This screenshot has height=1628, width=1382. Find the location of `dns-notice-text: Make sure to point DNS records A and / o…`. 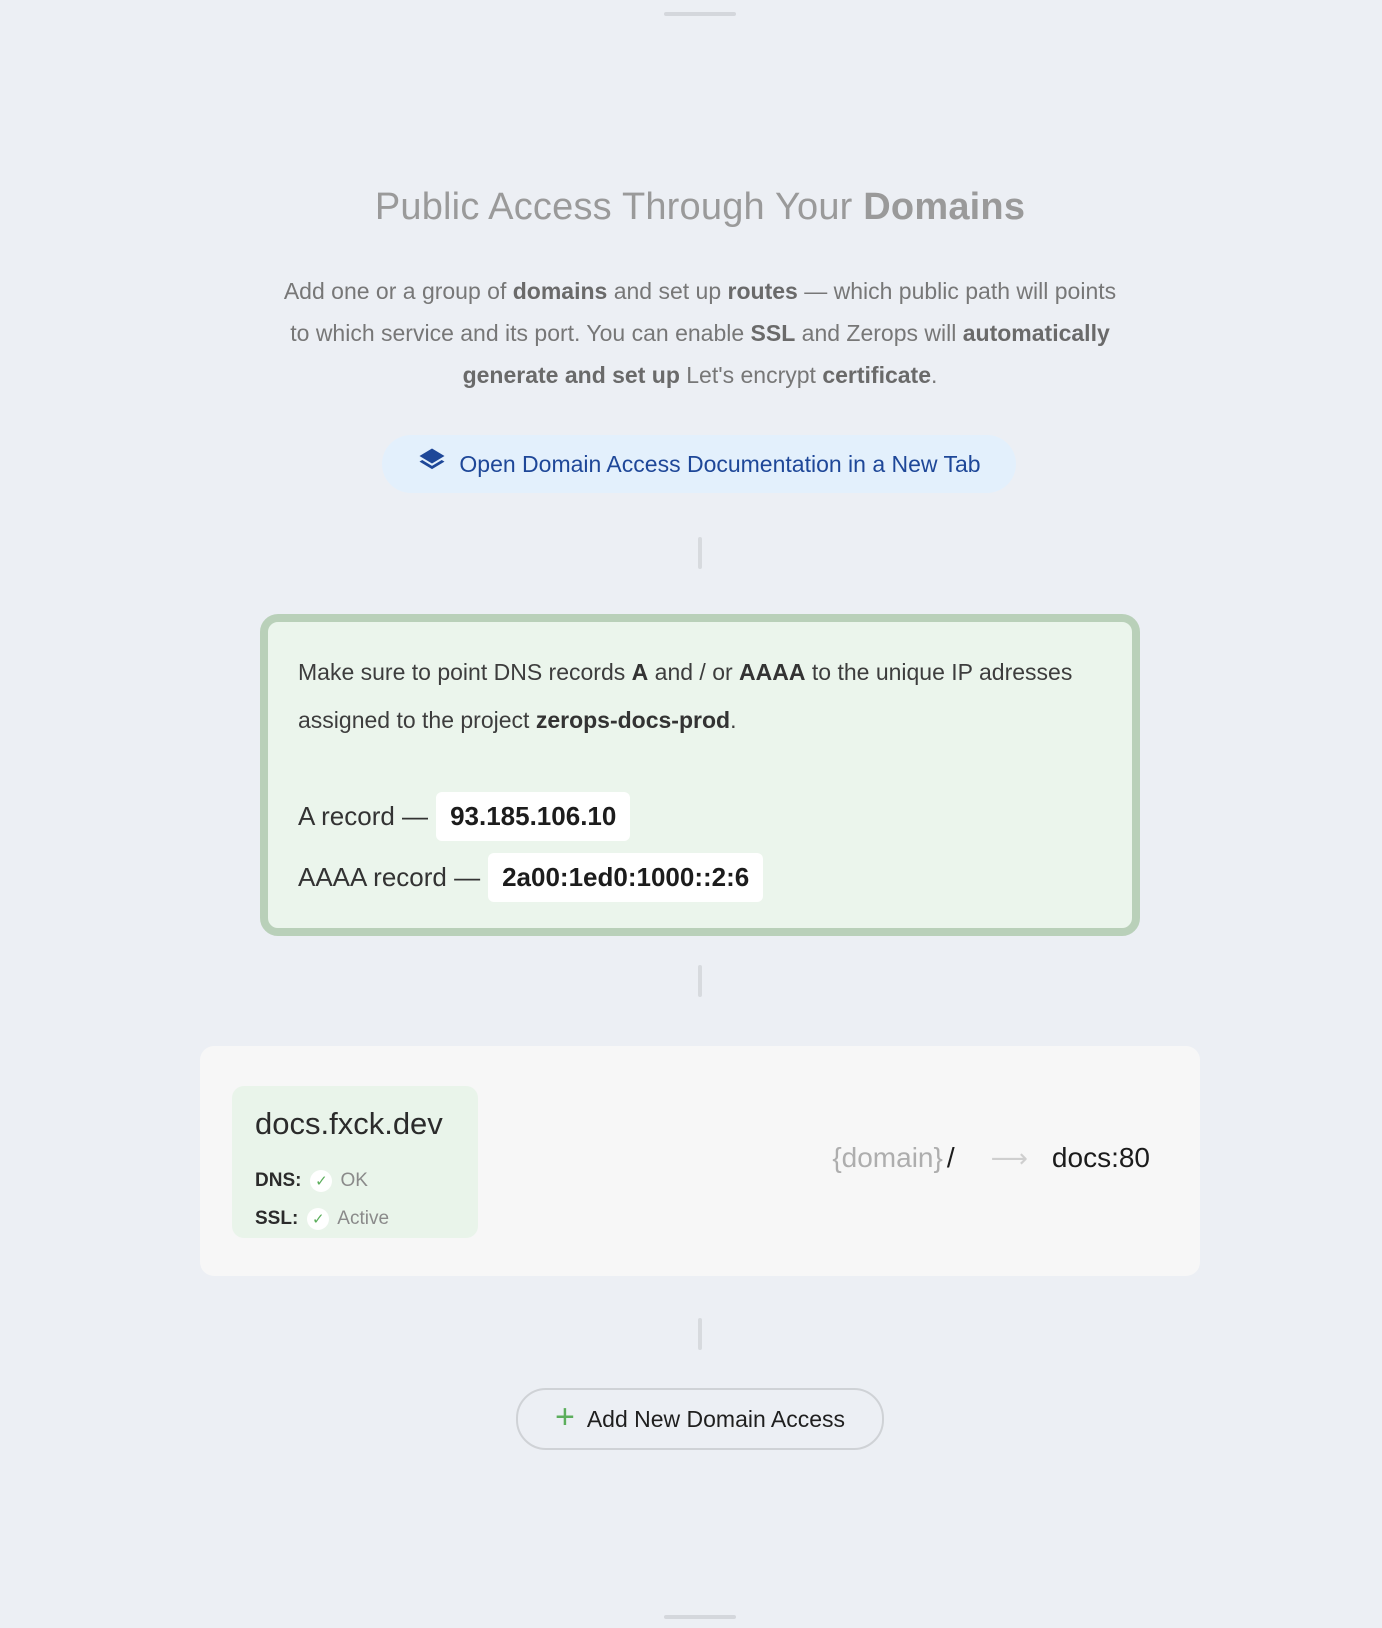

dns-notice-text: Make sure to point DNS records A and / o… is located at coordinates (703, 696).